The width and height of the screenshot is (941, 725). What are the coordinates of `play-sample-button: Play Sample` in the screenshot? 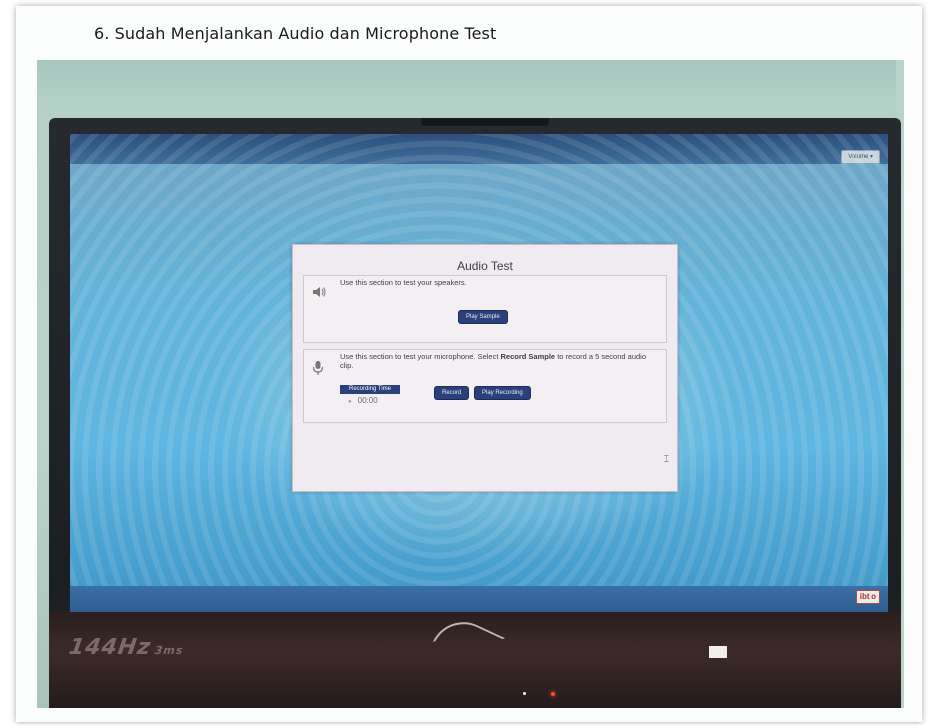 It's located at (483, 317).